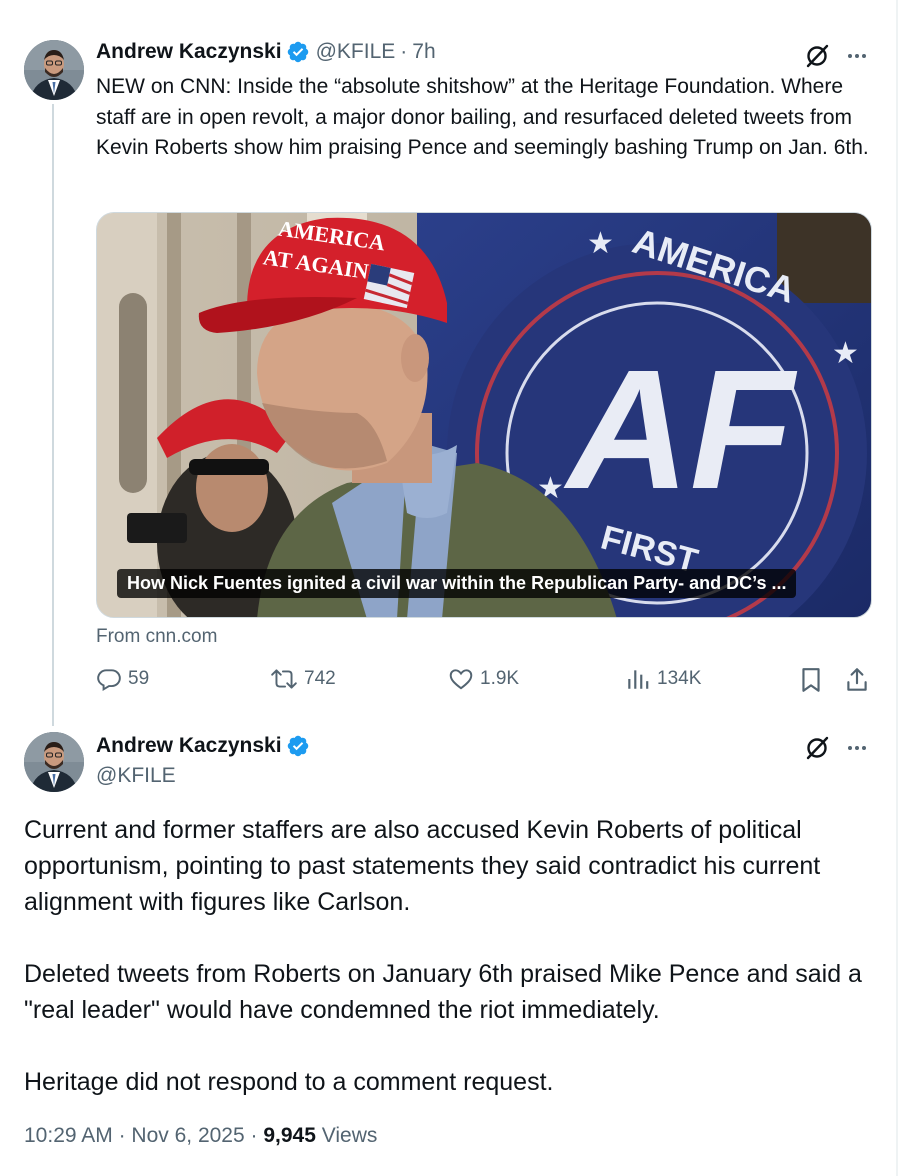  Describe the element at coordinates (500, 678) in the screenshot. I see `like-count: 1.9K` at that location.